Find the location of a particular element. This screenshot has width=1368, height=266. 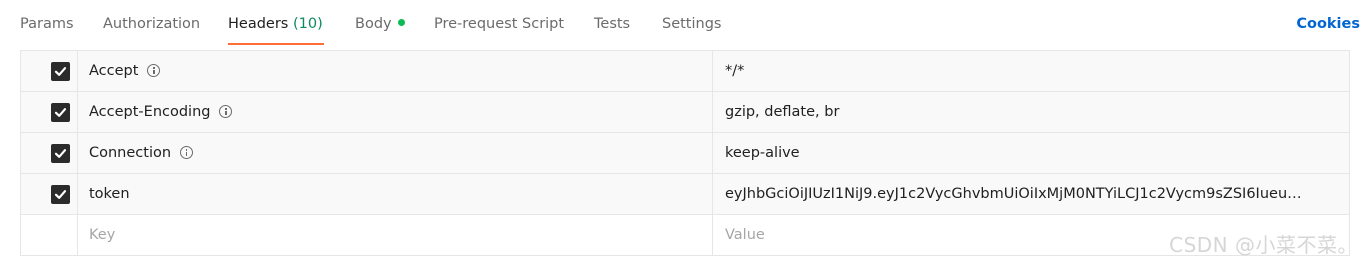

tab-headers-count: (10) is located at coordinates (307, 24).